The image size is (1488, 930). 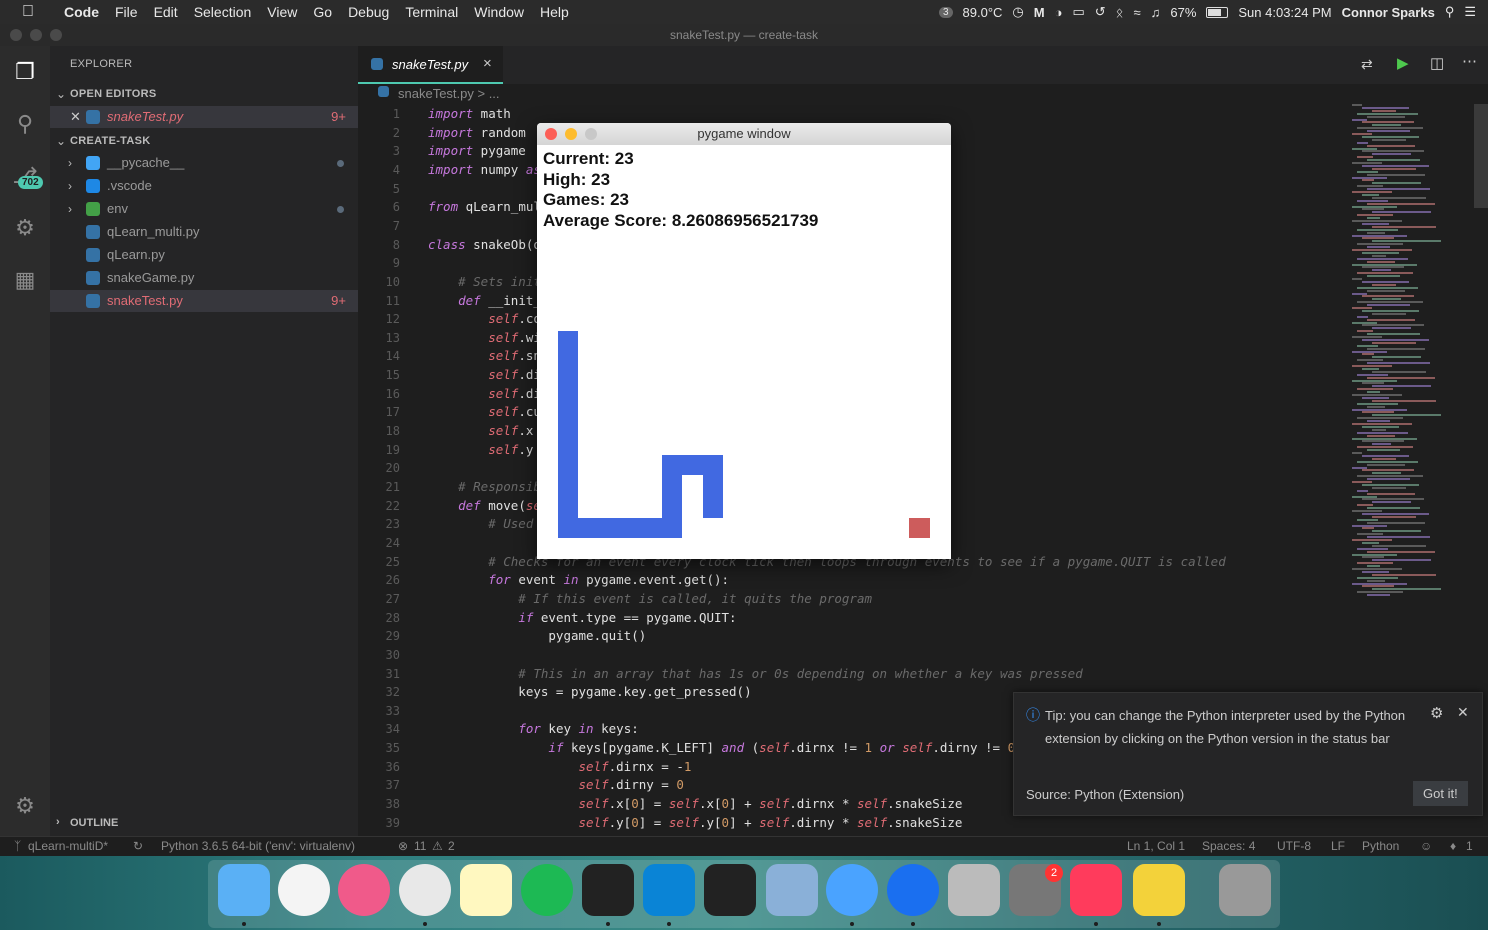 What do you see at coordinates (1470, 12) in the screenshot?
I see `notification-center-icon: ☰` at bounding box center [1470, 12].